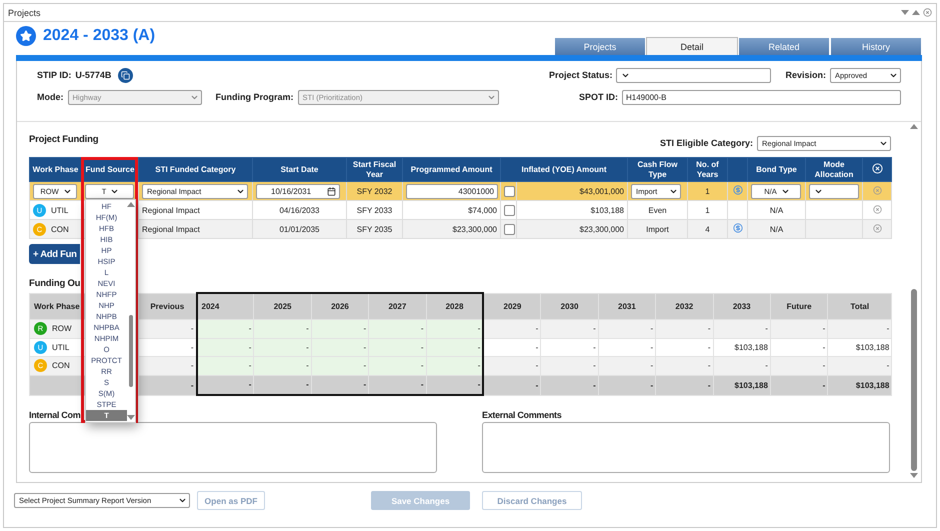 This screenshot has width=940, height=531. Describe the element at coordinates (299, 229) in the screenshot. I see `table-cell: 01/01/2035` at that location.